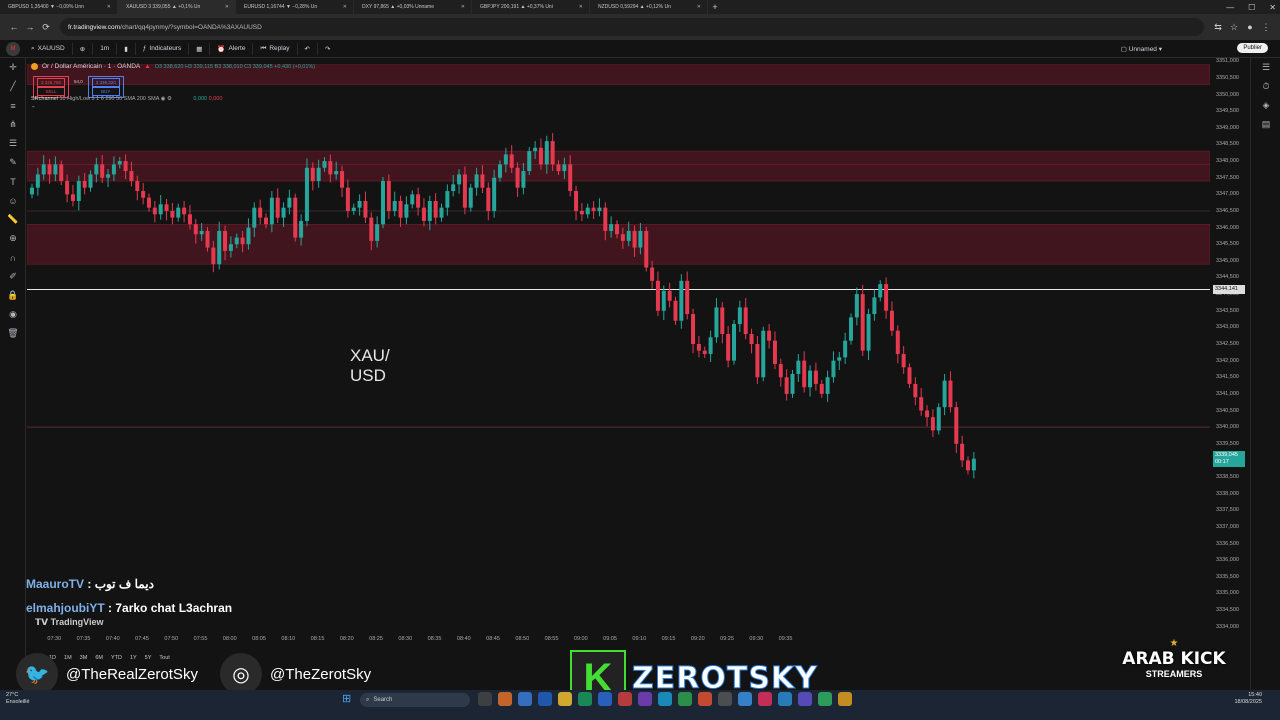  What do you see at coordinates (1252, 48) in the screenshot?
I see `publish-button: Publier` at bounding box center [1252, 48].